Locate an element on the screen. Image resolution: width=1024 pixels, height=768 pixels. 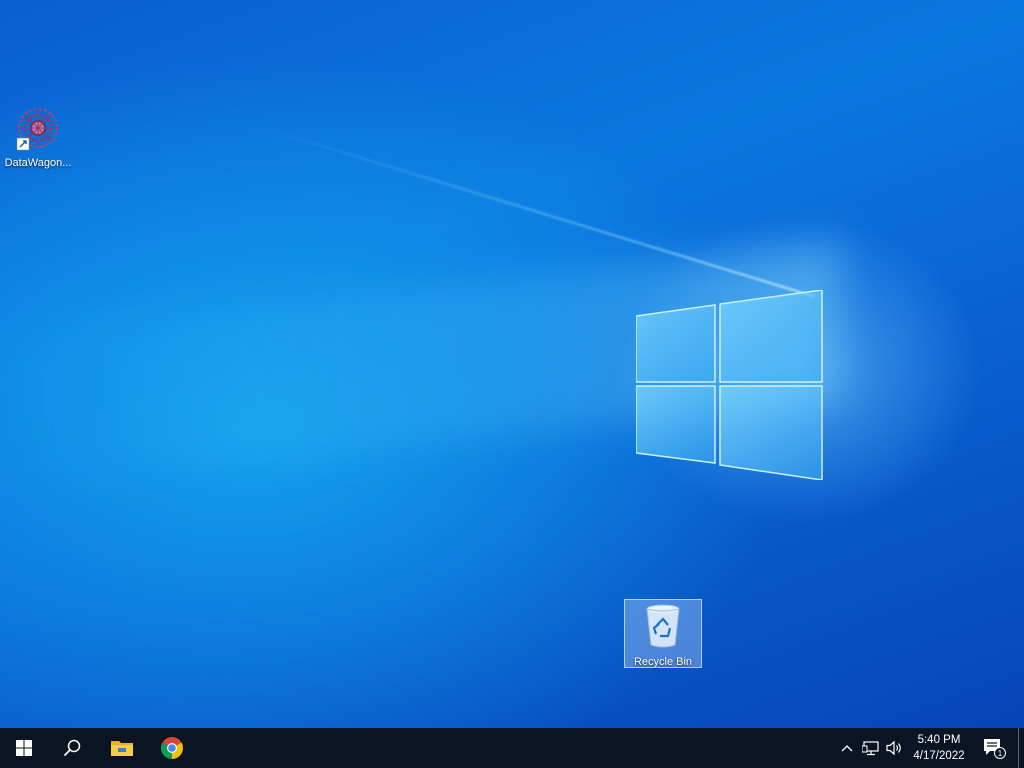
volume-button is located at coordinates (895, 748).